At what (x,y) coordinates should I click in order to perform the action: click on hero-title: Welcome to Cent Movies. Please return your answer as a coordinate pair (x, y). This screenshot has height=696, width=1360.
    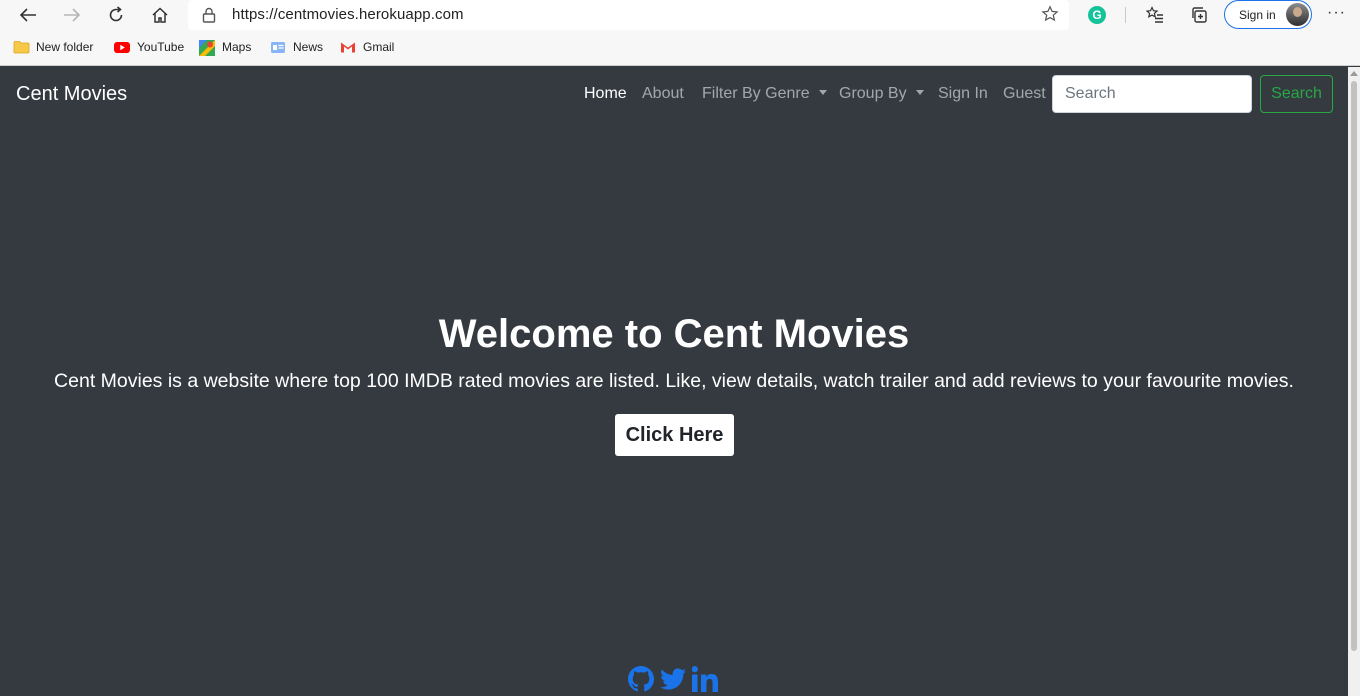
    Looking at the image, I should click on (674, 334).